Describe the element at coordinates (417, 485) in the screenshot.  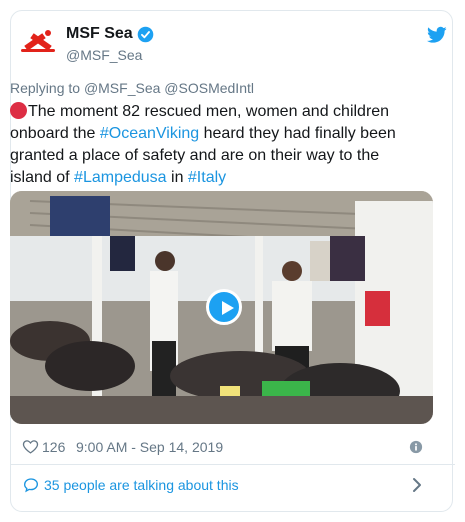
I see `chevron-right-icon` at that location.